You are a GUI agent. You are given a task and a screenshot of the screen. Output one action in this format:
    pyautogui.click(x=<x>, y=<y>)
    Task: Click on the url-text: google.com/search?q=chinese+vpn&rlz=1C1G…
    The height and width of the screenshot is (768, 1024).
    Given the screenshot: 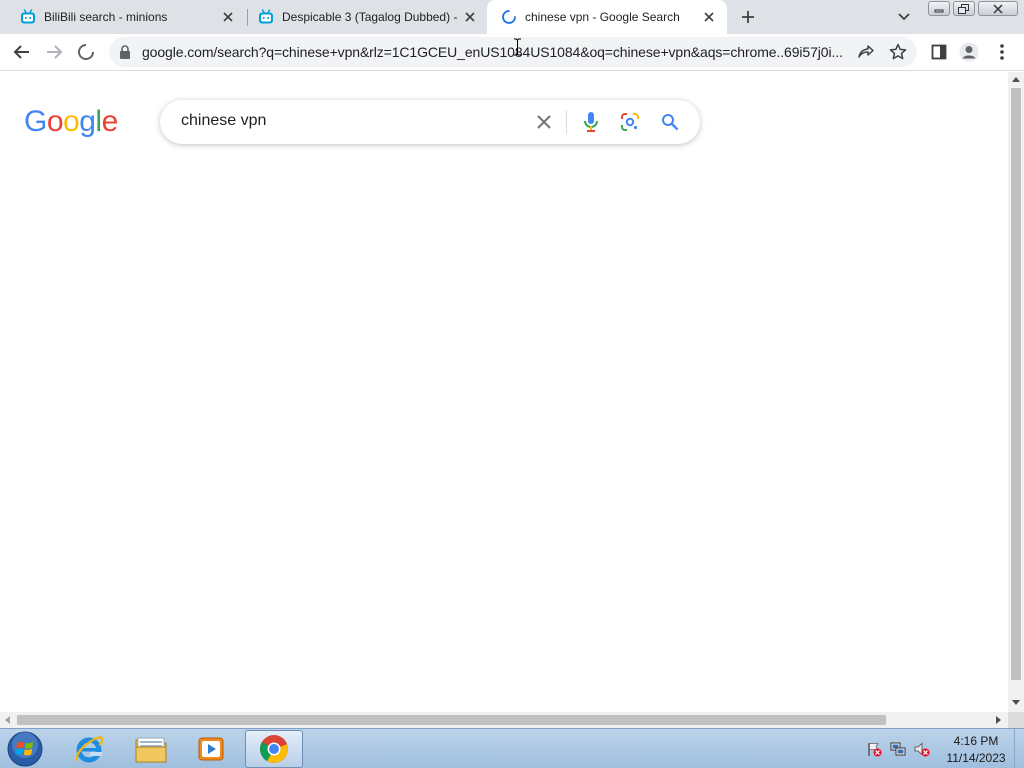 What is the action you would take?
    pyautogui.click(x=494, y=52)
    